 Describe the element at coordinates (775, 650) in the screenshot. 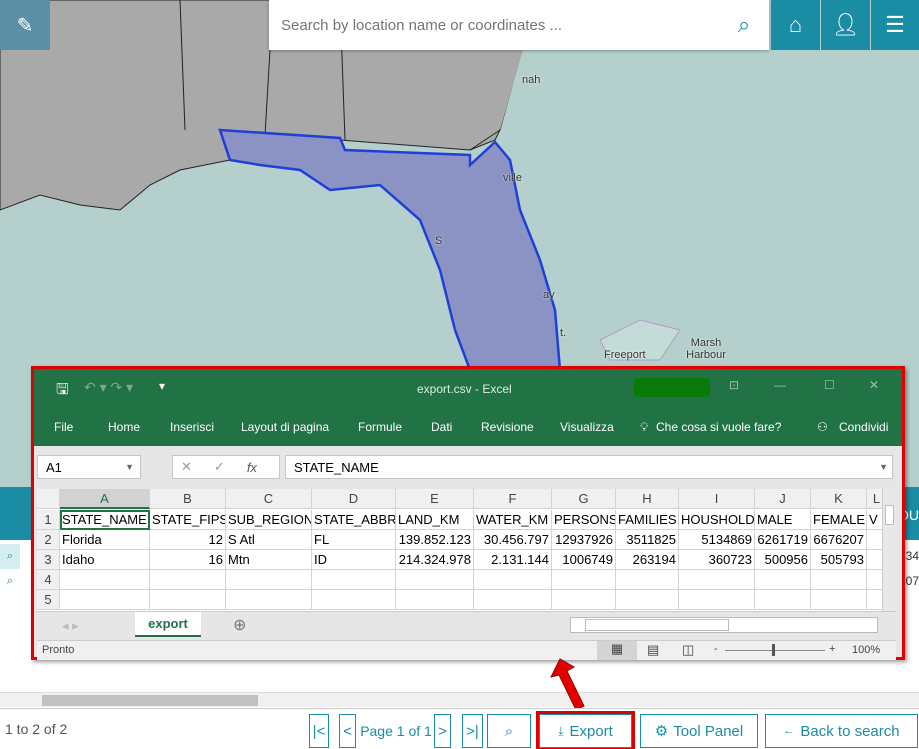

I see `zoom-slider` at that location.